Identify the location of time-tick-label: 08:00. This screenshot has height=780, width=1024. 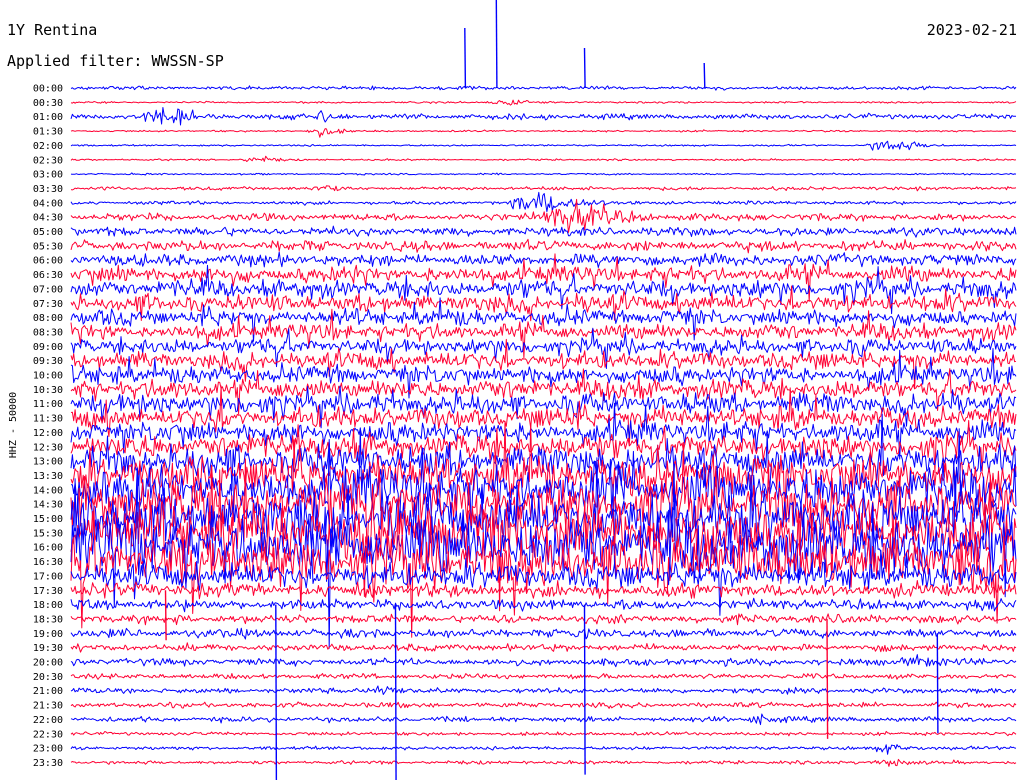
(48, 318).